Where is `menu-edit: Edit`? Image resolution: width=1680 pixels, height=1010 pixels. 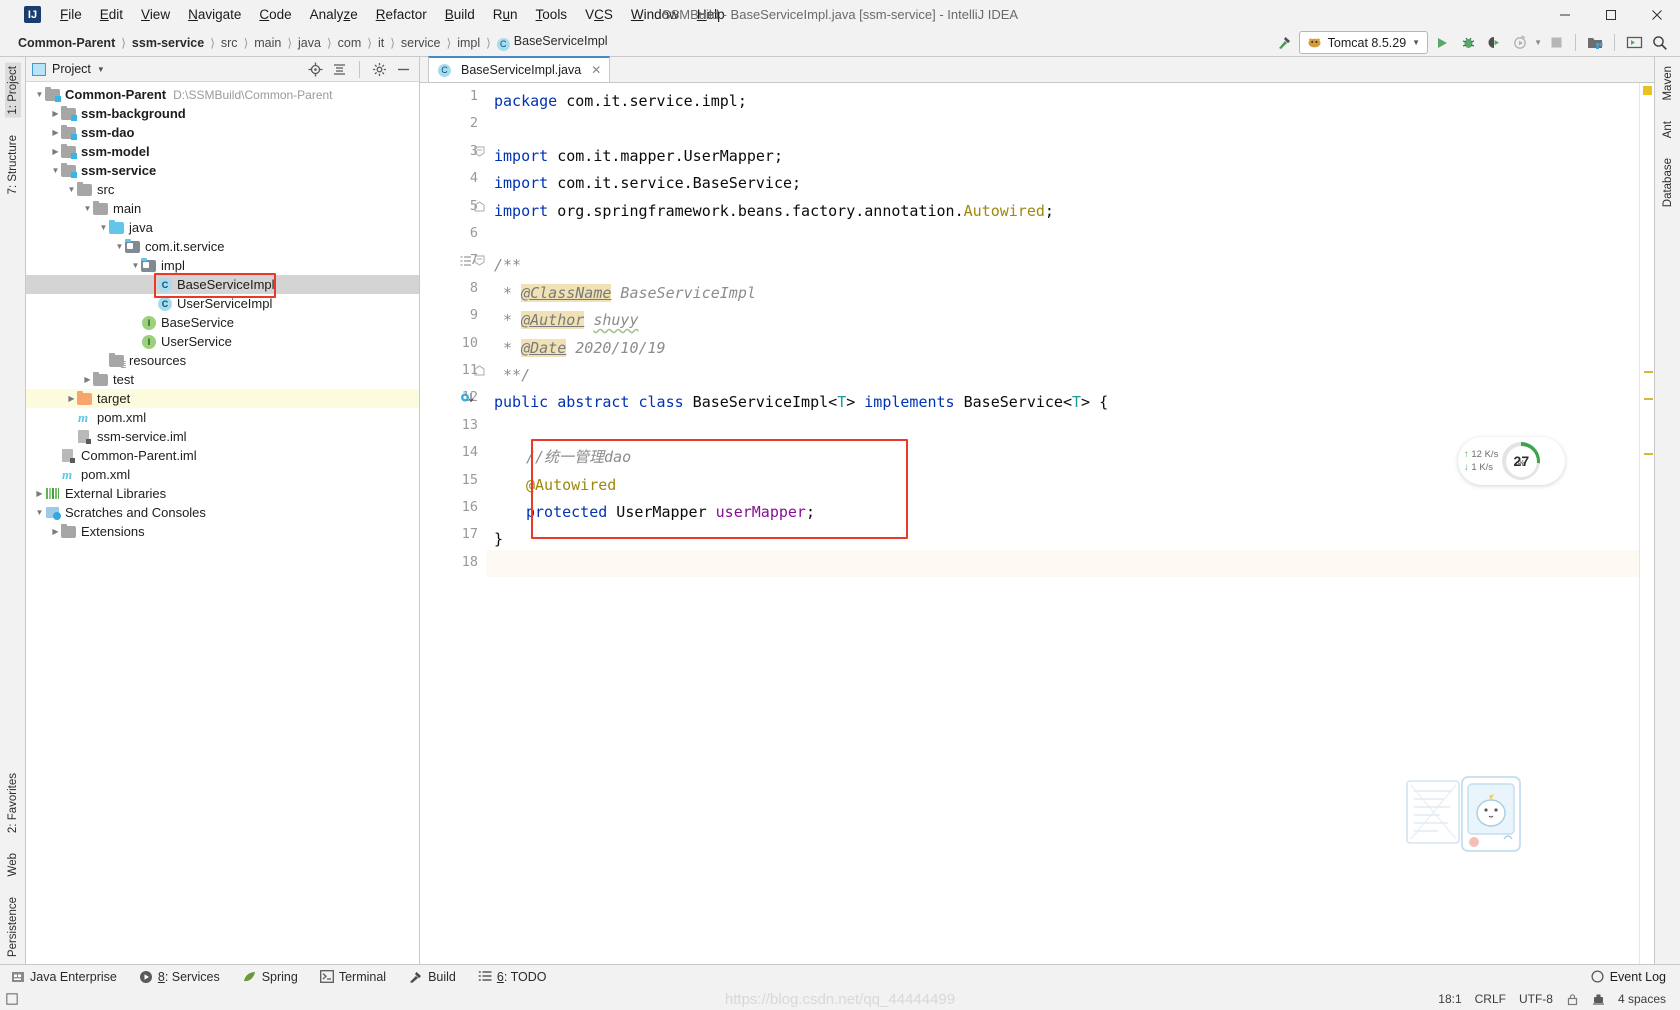
menu-edit: Edit is located at coordinates (111, 14).